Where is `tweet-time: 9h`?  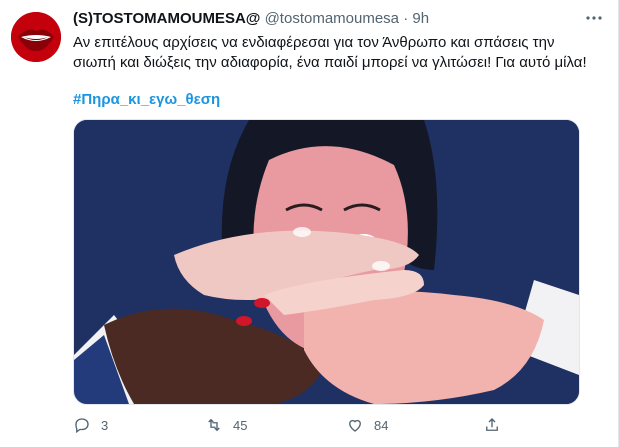 tweet-time: 9h is located at coordinates (420, 18).